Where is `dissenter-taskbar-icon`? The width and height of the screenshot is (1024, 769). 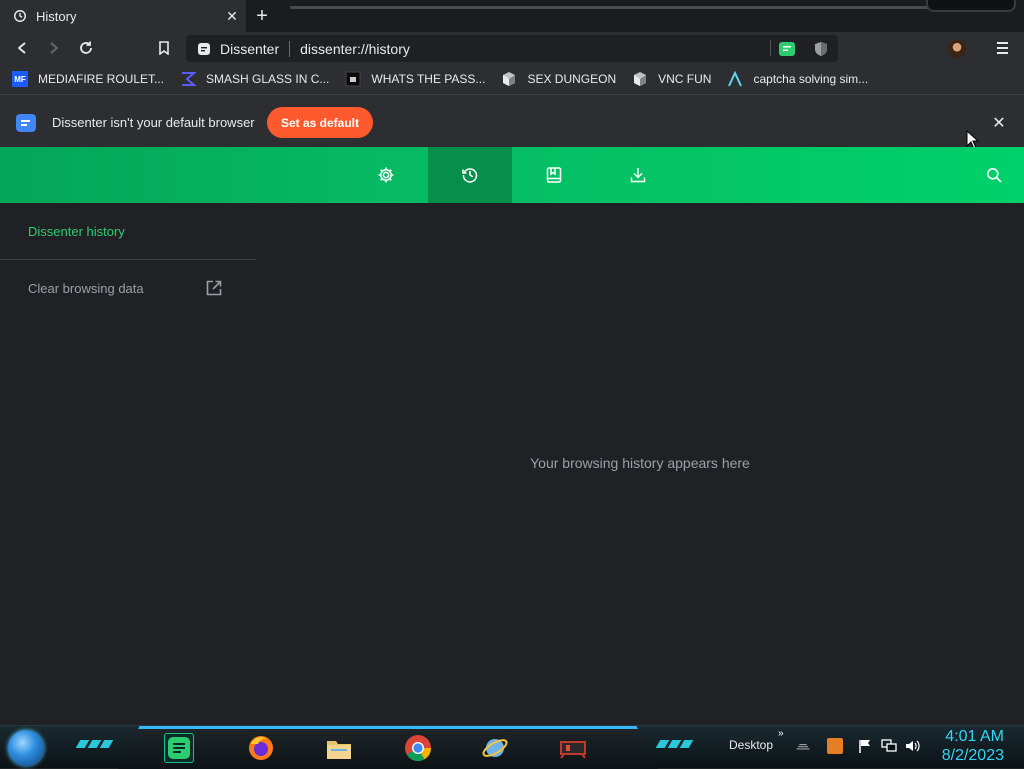
dissenter-taskbar-icon is located at coordinates (179, 748).